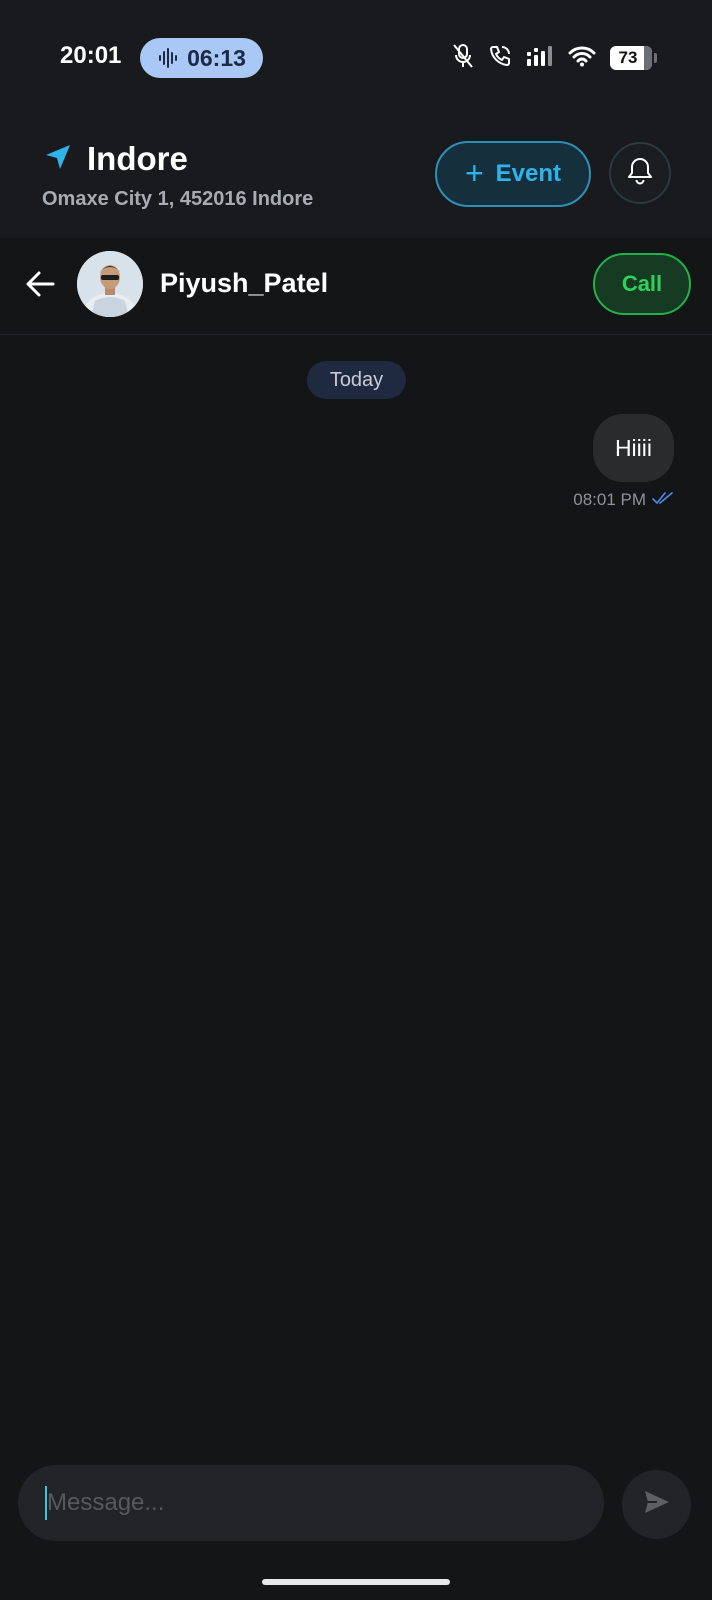  Describe the element at coordinates (540, 58) in the screenshot. I see `signal-icon` at that location.